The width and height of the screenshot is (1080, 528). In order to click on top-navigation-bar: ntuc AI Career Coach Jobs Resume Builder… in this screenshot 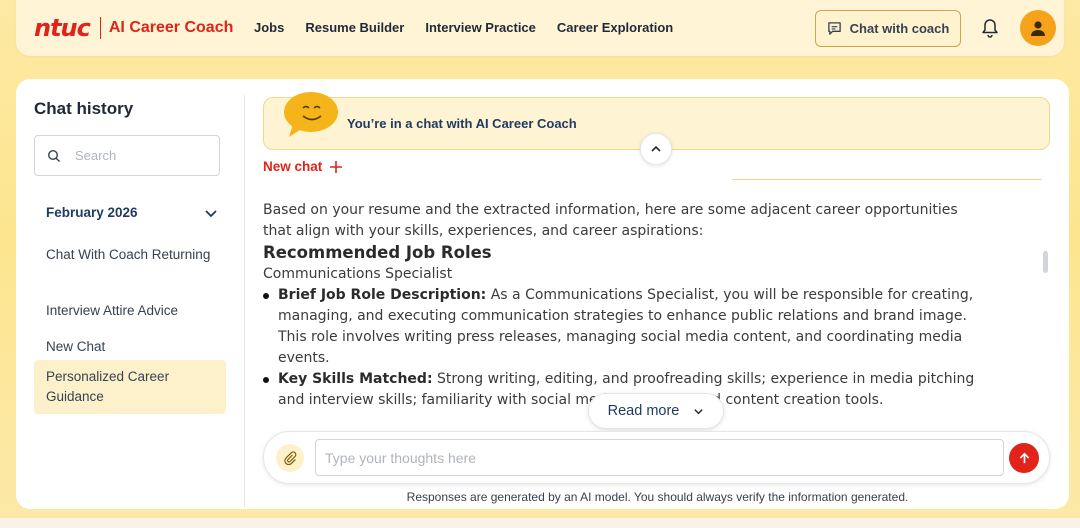, I will do `click(540, 28)`.